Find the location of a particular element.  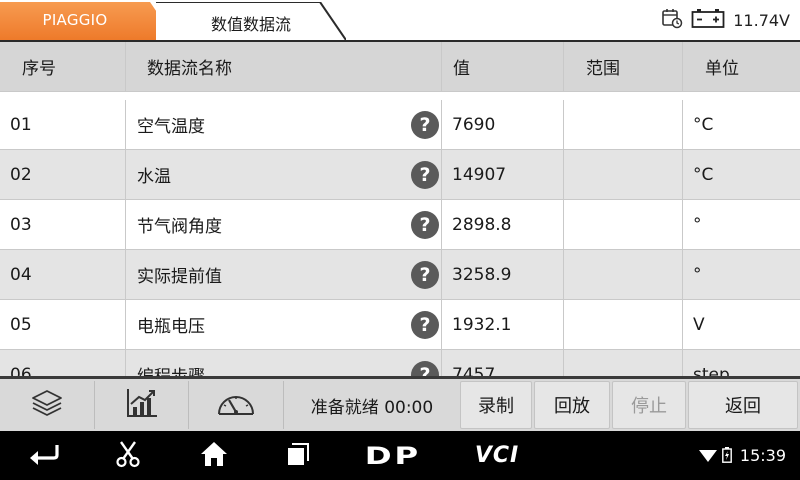

row-name-cell: 电瓶电压 ? is located at coordinates (284, 325).